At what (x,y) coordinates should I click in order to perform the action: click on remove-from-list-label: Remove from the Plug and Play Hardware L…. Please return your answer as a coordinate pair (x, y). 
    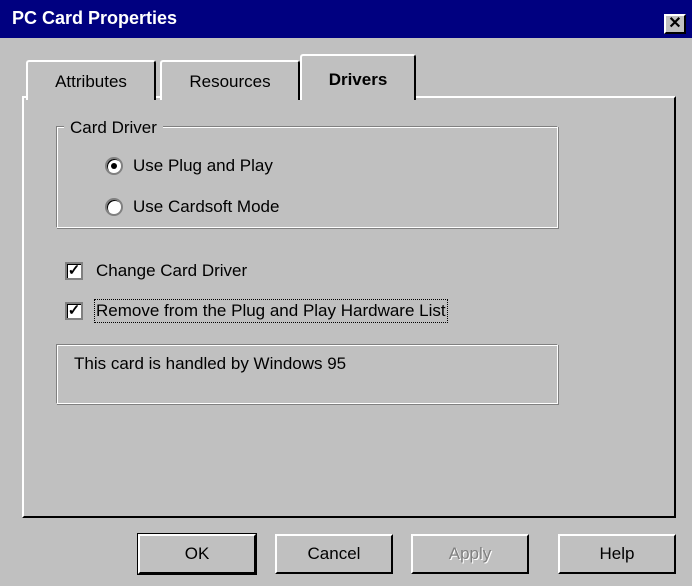
    Looking at the image, I should click on (271, 311).